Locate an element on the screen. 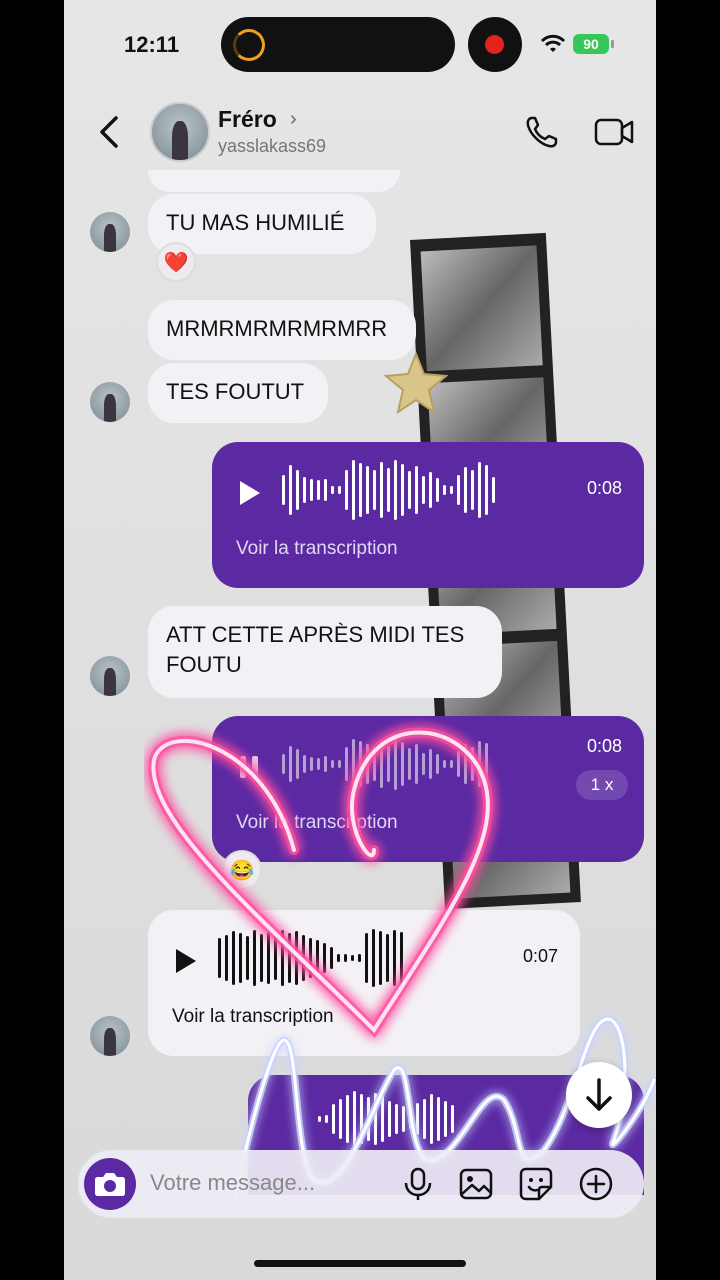 This screenshot has width=720, height=1280. image-icon is located at coordinates (476, 1184).